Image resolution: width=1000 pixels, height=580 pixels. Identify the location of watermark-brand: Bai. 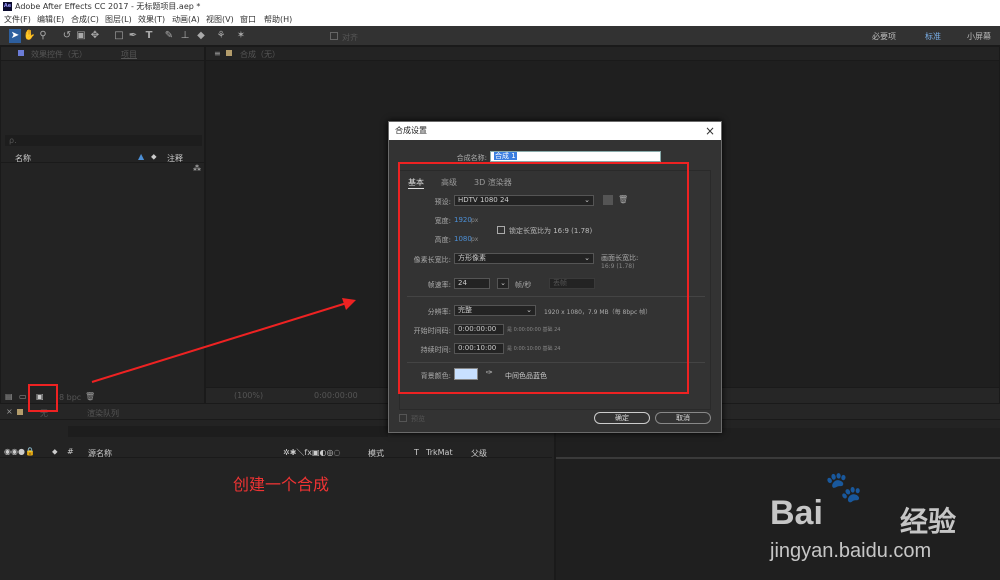
(796, 513).